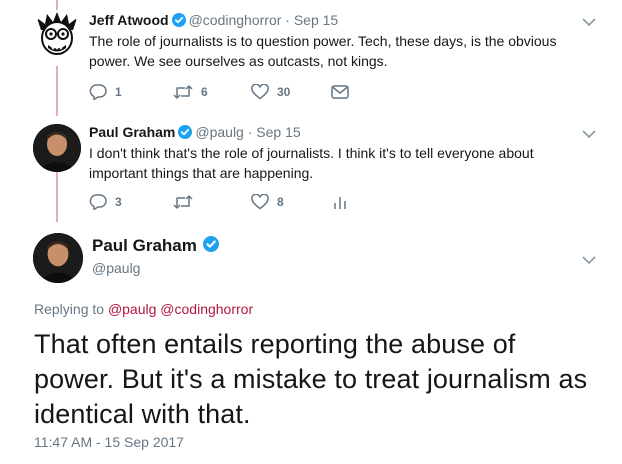 This screenshot has height=464, width=622. I want to click on analytics-icon, so click(340, 203).